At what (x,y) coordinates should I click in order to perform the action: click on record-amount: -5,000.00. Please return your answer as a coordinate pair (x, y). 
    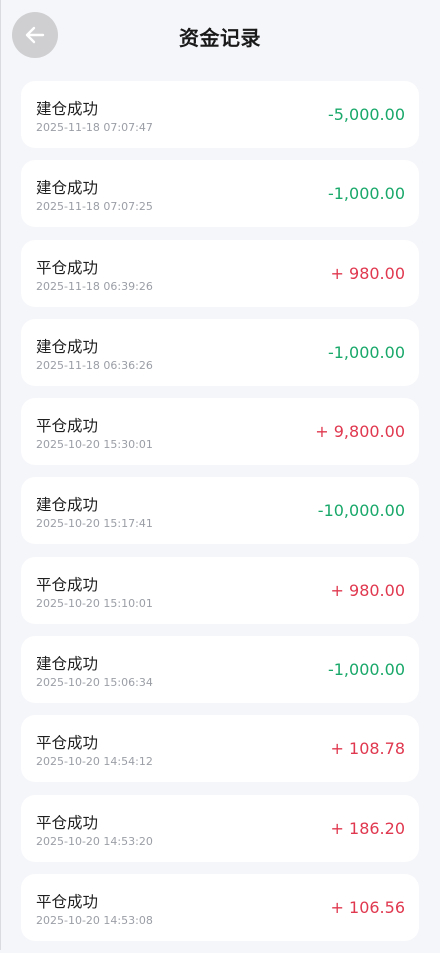
    Looking at the image, I should click on (366, 114).